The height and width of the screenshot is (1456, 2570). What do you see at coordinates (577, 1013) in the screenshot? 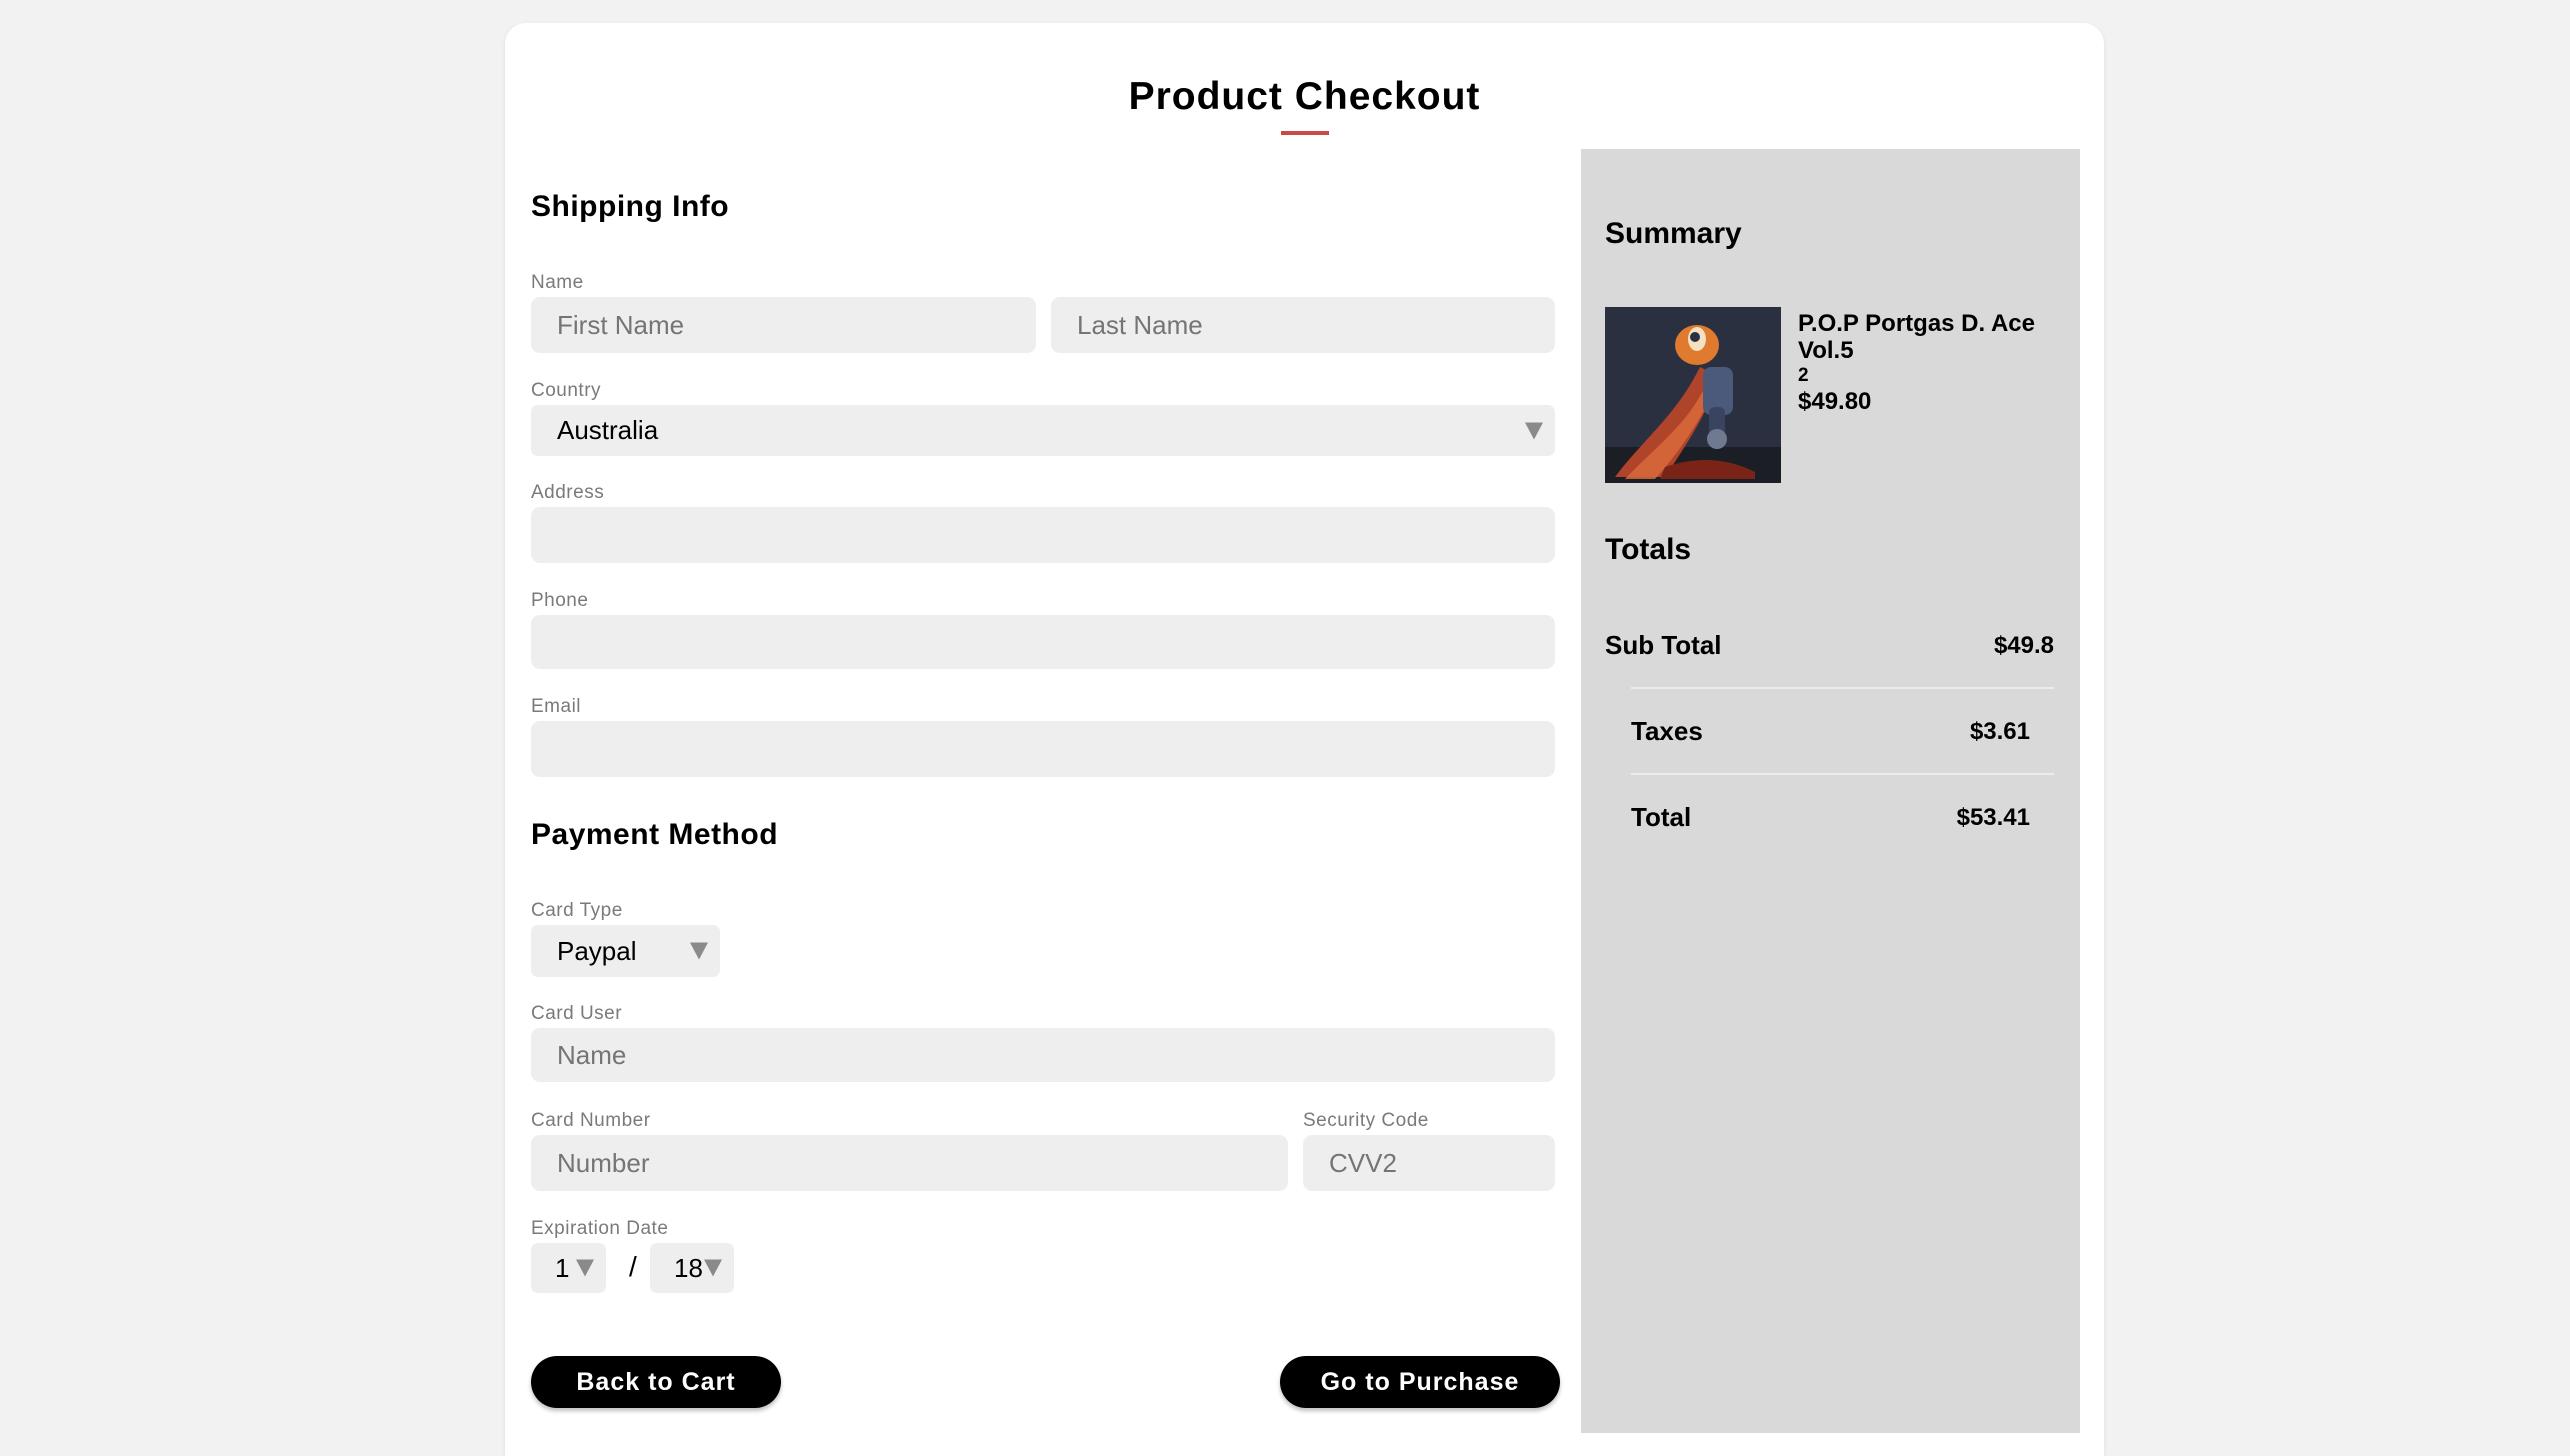
I see `card-user-label: Card User` at bounding box center [577, 1013].